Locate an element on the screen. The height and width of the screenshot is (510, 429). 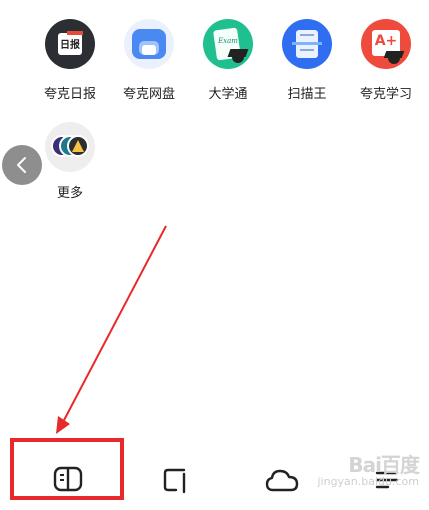
app-quark-daily: 日报 夸克日报 is located at coordinates (70, 60).